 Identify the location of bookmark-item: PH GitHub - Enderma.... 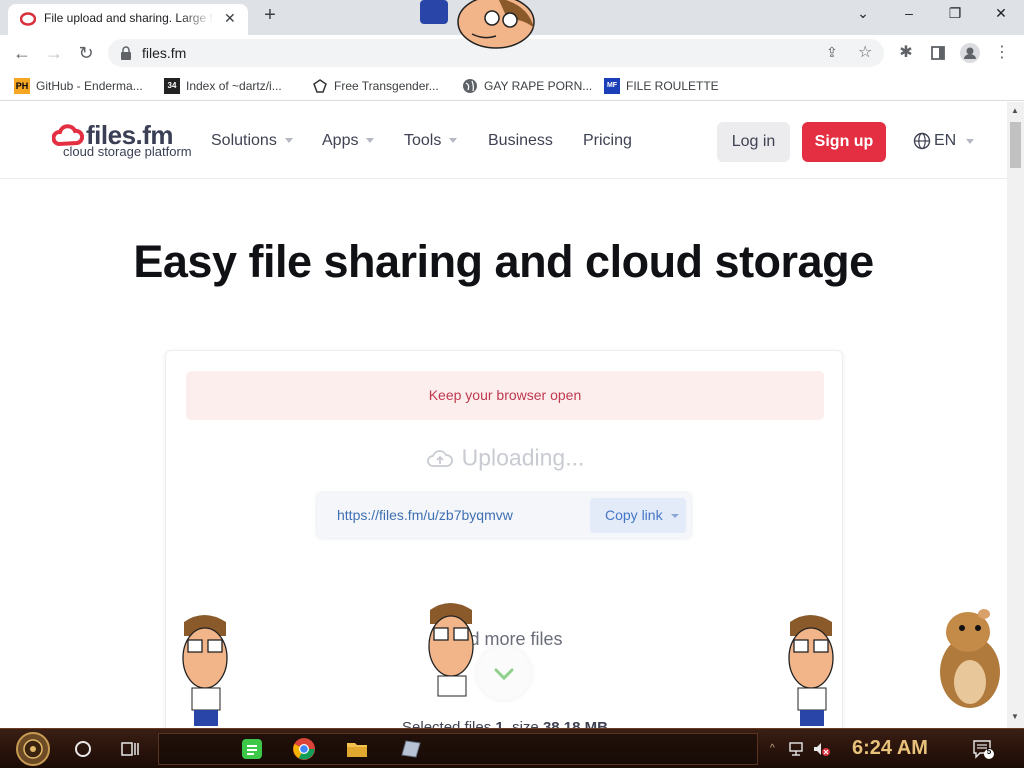
(78, 86).